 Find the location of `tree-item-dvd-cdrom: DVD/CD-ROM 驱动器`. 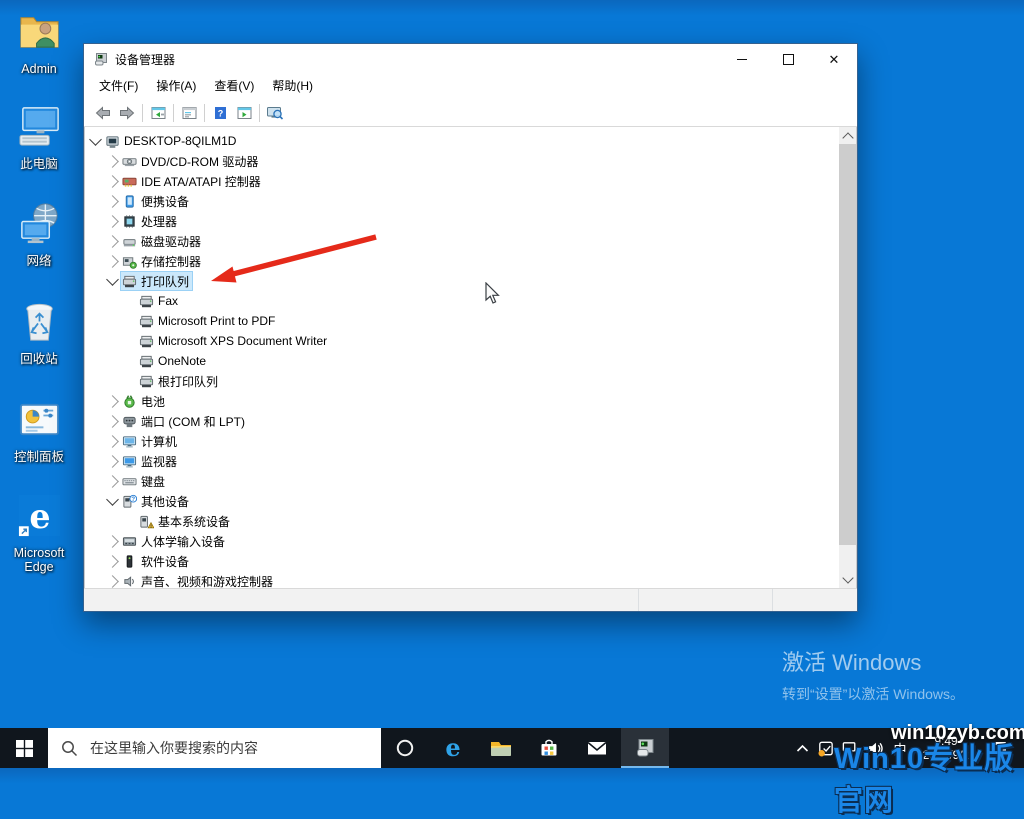

tree-item-dvd-cdrom: DVD/CD-ROM 驱动器 is located at coordinates (462, 161).